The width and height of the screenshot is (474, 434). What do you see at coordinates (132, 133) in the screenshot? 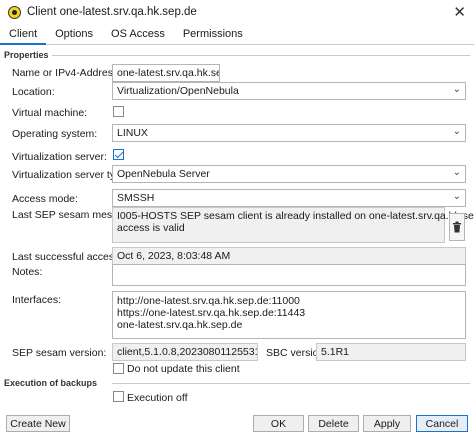
I see `os-value: LINUX` at bounding box center [132, 133].